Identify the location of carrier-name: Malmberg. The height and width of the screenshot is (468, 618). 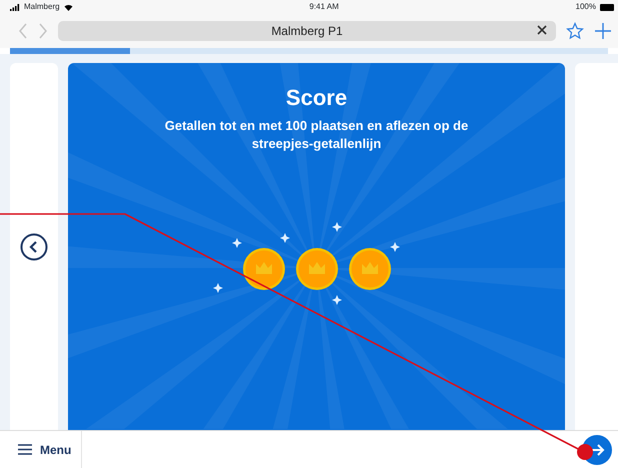
(42, 7).